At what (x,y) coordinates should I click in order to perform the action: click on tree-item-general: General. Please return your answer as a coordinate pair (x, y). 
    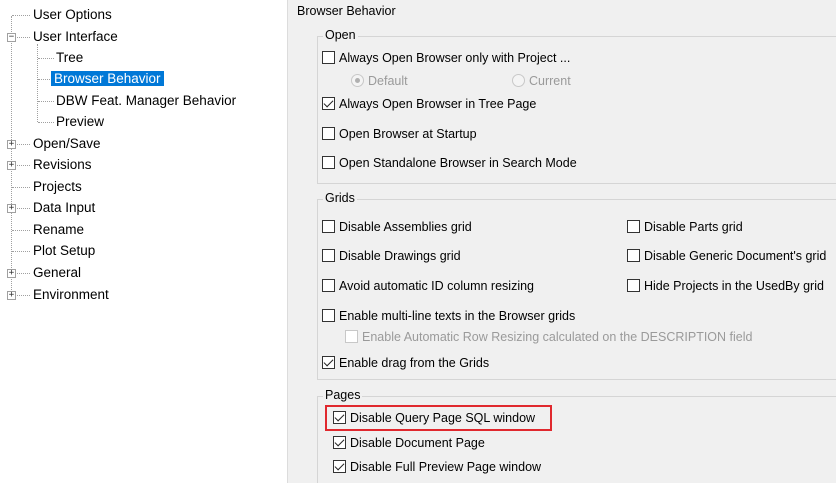
    Looking at the image, I should click on (57, 273).